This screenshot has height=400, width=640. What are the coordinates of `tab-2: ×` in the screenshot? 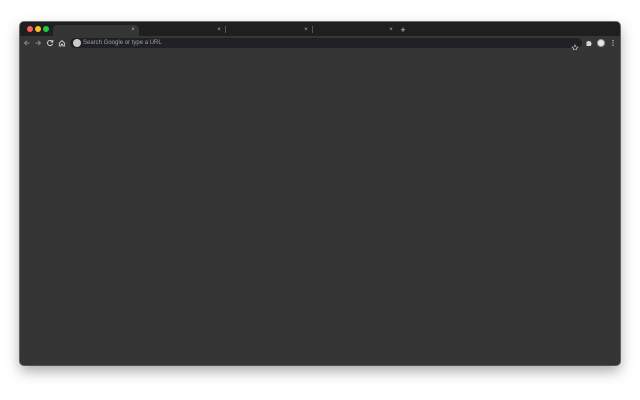 It's located at (182, 30).